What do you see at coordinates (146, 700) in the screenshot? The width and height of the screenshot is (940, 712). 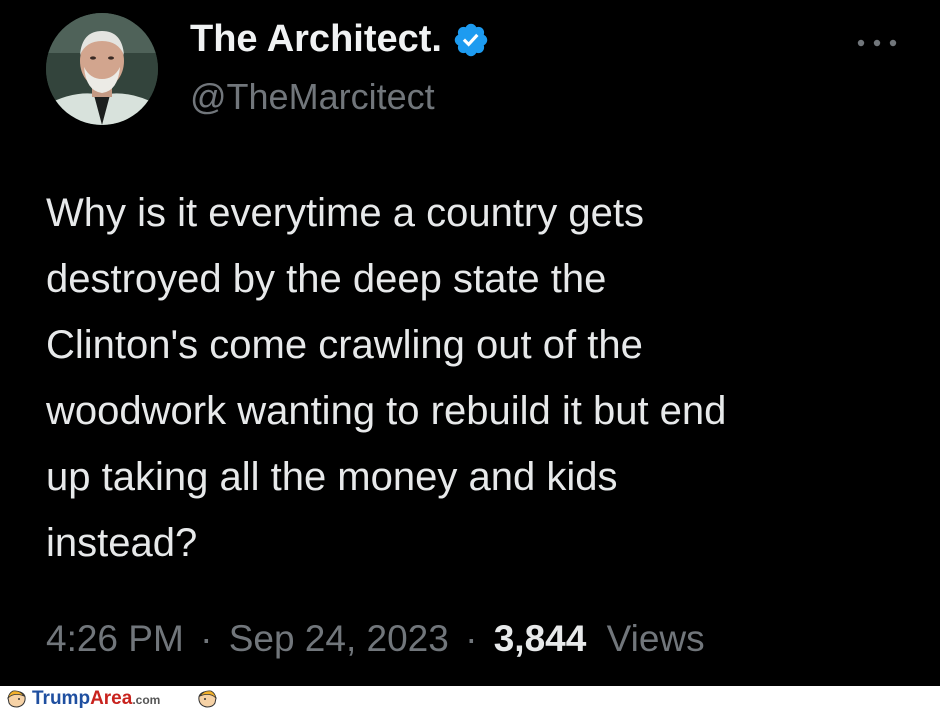 I see `watermark-brand-suffix: .com` at bounding box center [146, 700].